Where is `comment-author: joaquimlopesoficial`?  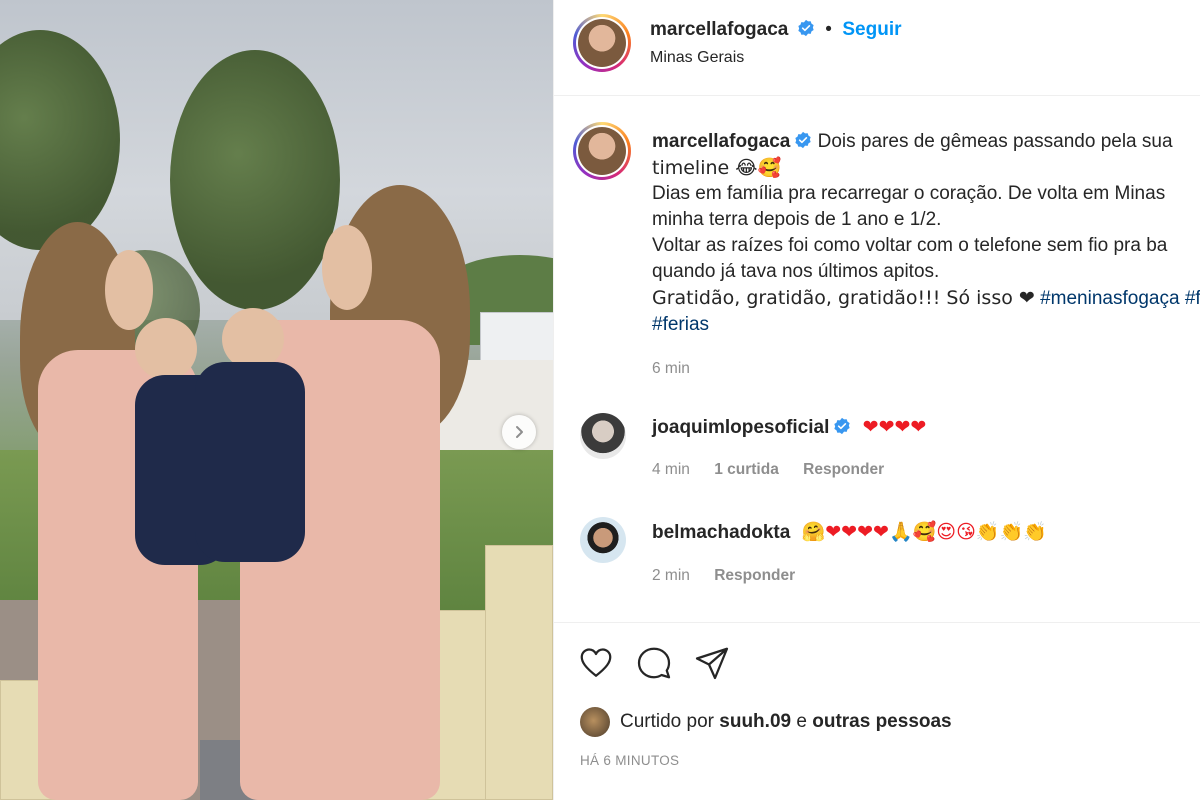
comment-author: joaquimlopesoficial is located at coordinates (740, 427).